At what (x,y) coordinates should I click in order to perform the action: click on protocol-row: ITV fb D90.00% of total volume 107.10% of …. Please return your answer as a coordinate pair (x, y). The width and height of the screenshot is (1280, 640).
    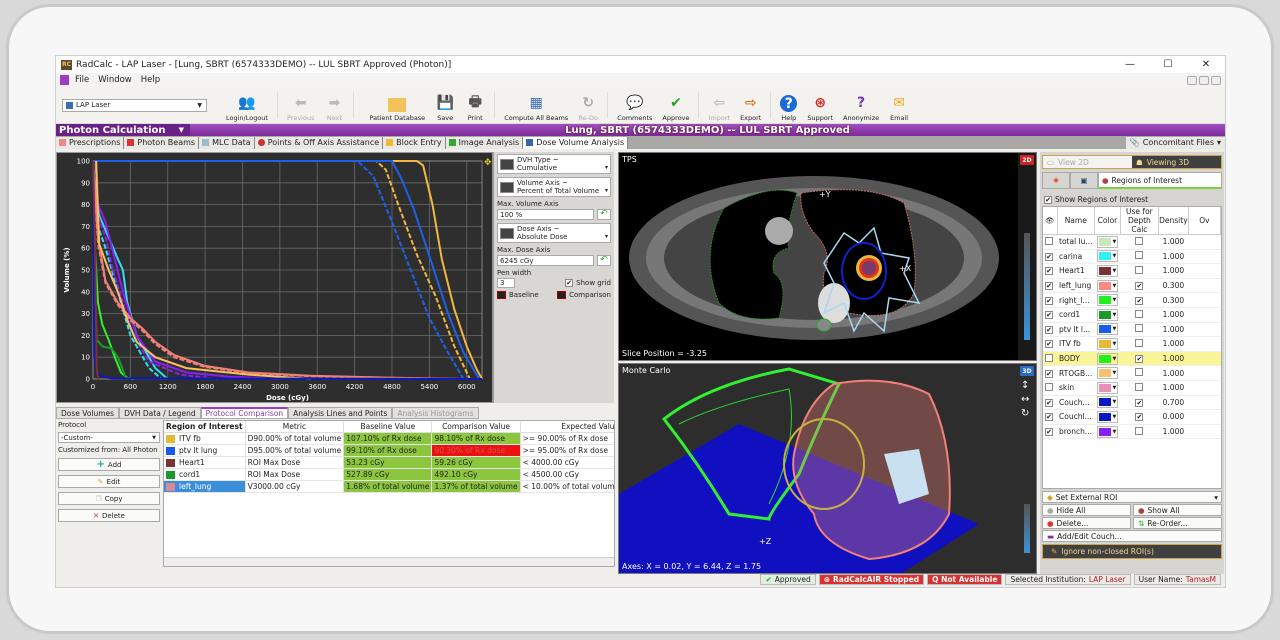
    Looking at the image, I should click on (389, 438).